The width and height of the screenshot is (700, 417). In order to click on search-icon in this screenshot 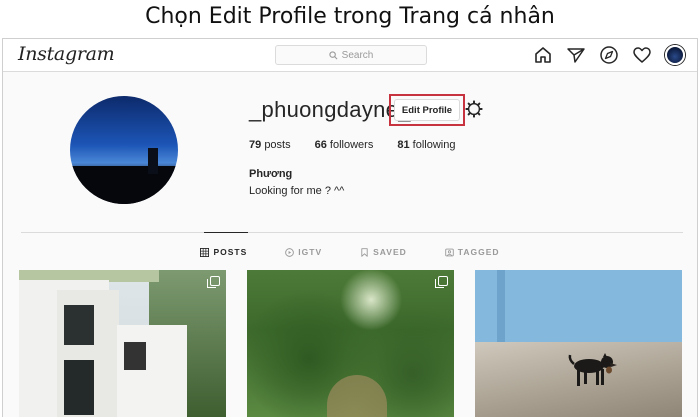, I will do `click(333, 54)`.